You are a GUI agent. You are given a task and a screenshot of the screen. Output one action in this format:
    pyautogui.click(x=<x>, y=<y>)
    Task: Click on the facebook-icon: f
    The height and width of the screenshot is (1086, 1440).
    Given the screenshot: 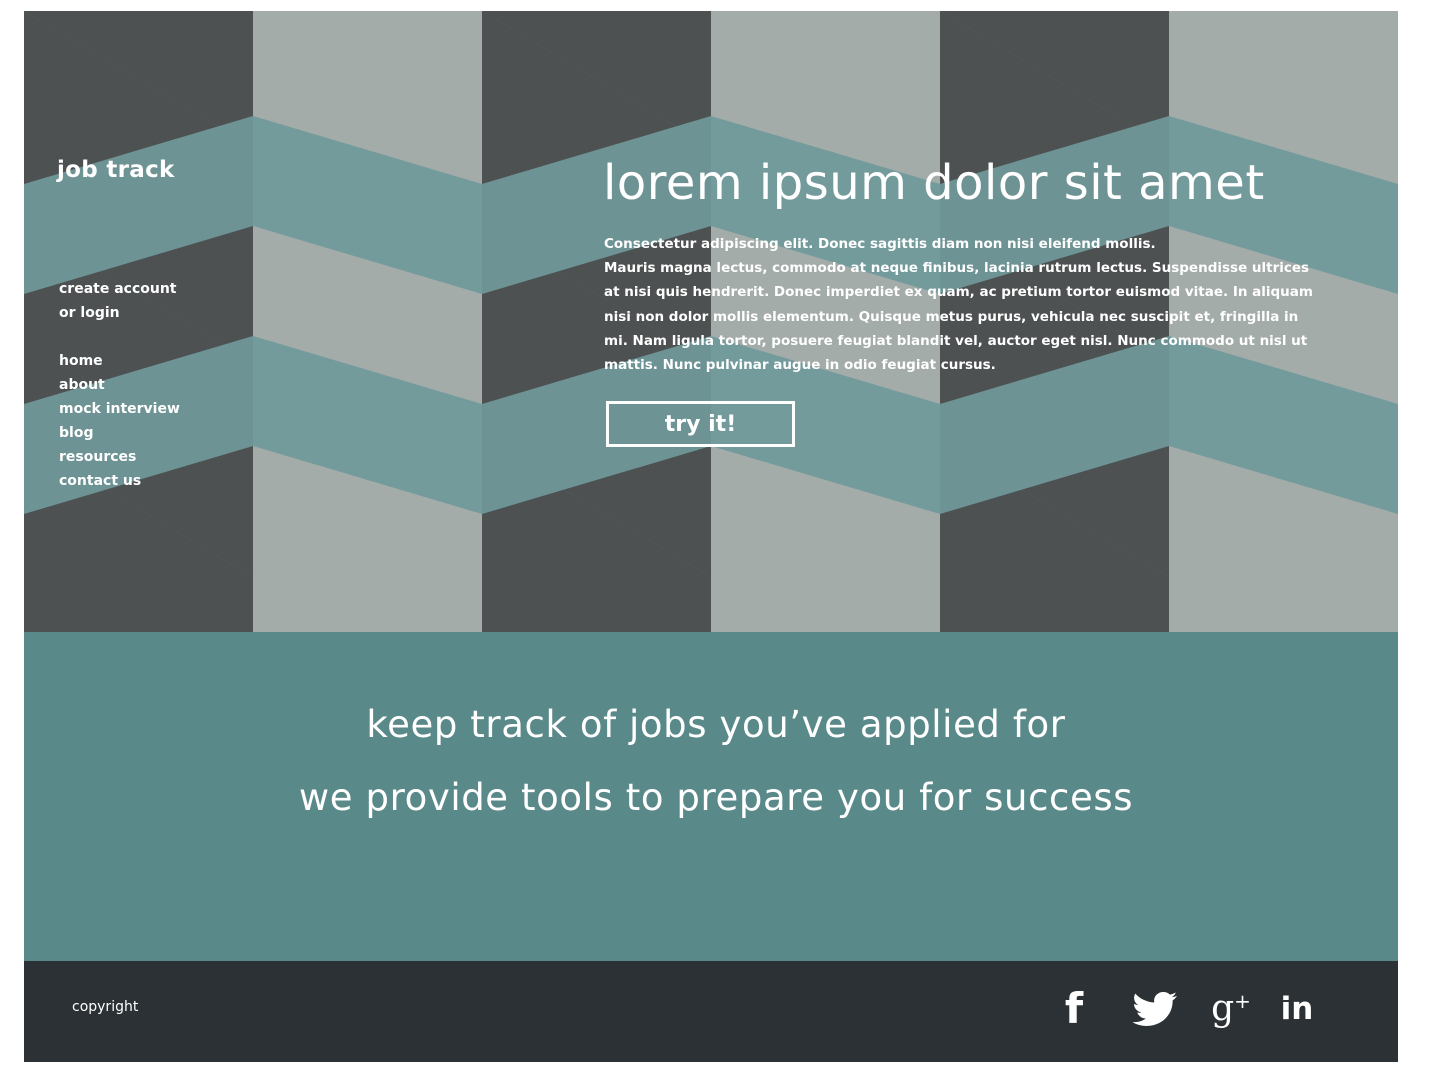 What is the action you would take?
    pyautogui.click(x=1074, y=1009)
    